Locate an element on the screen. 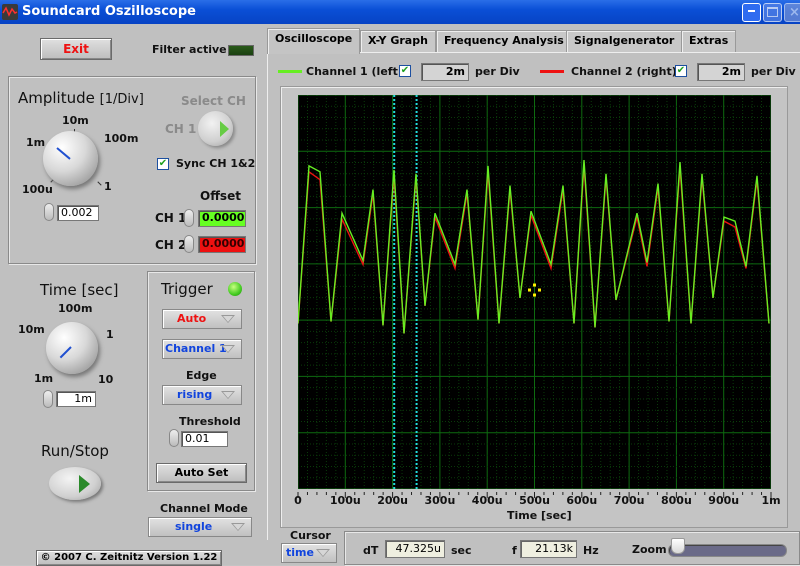 The image size is (800, 566). amplitude-knob-pointer is located at coordinates (63, 153).